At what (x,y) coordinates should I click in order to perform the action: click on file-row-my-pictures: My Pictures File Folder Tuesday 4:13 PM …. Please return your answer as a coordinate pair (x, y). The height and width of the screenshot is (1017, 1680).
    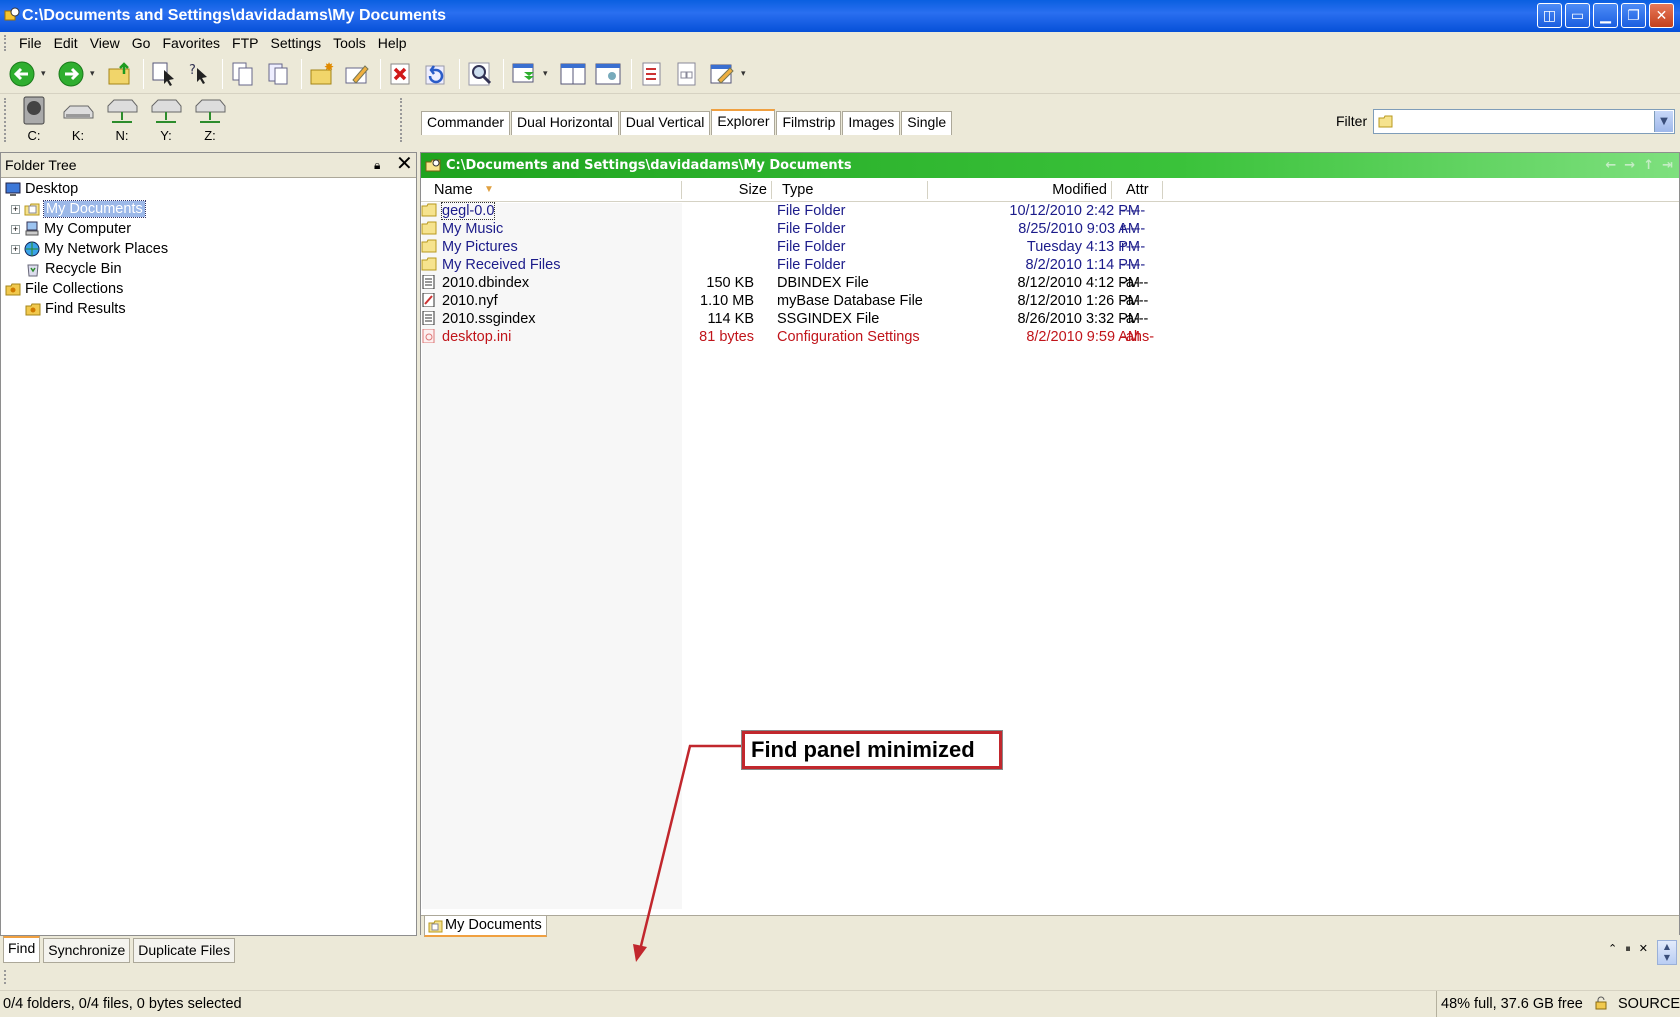
    Looking at the image, I should click on (1050, 248).